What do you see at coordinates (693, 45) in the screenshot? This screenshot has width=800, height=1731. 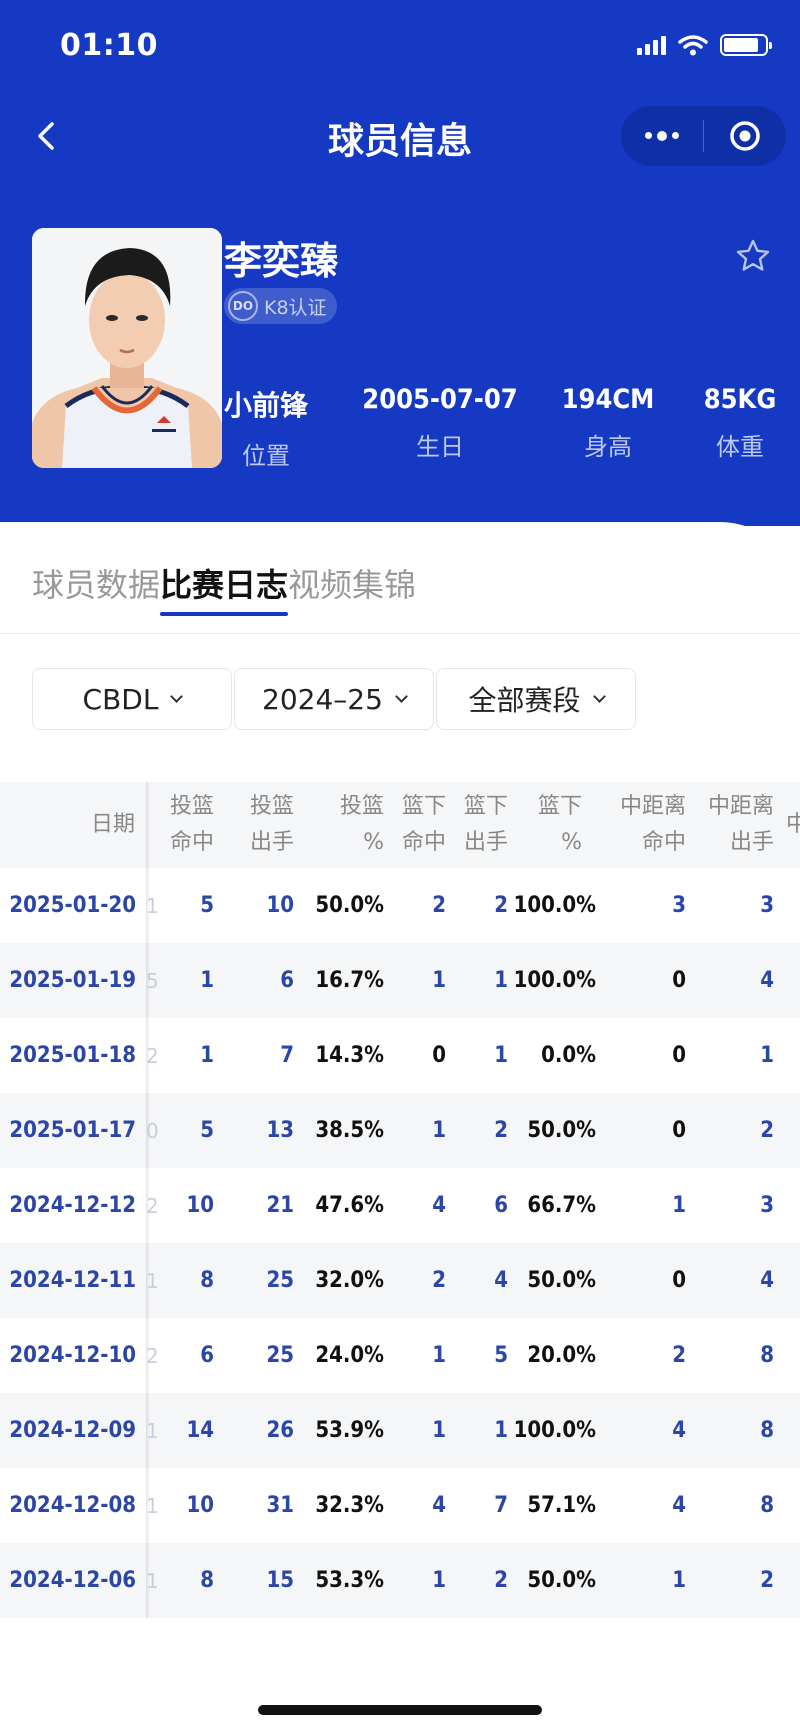 I see `wifi-icon` at bounding box center [693, 45].